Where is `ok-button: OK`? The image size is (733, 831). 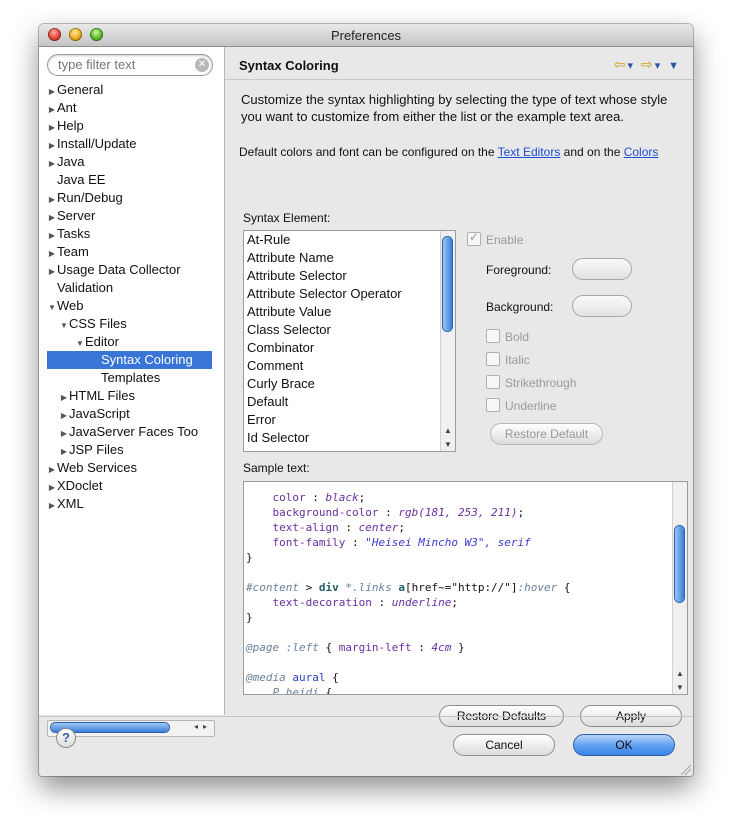 ok-button: OK is located at coordinates (624, 745).